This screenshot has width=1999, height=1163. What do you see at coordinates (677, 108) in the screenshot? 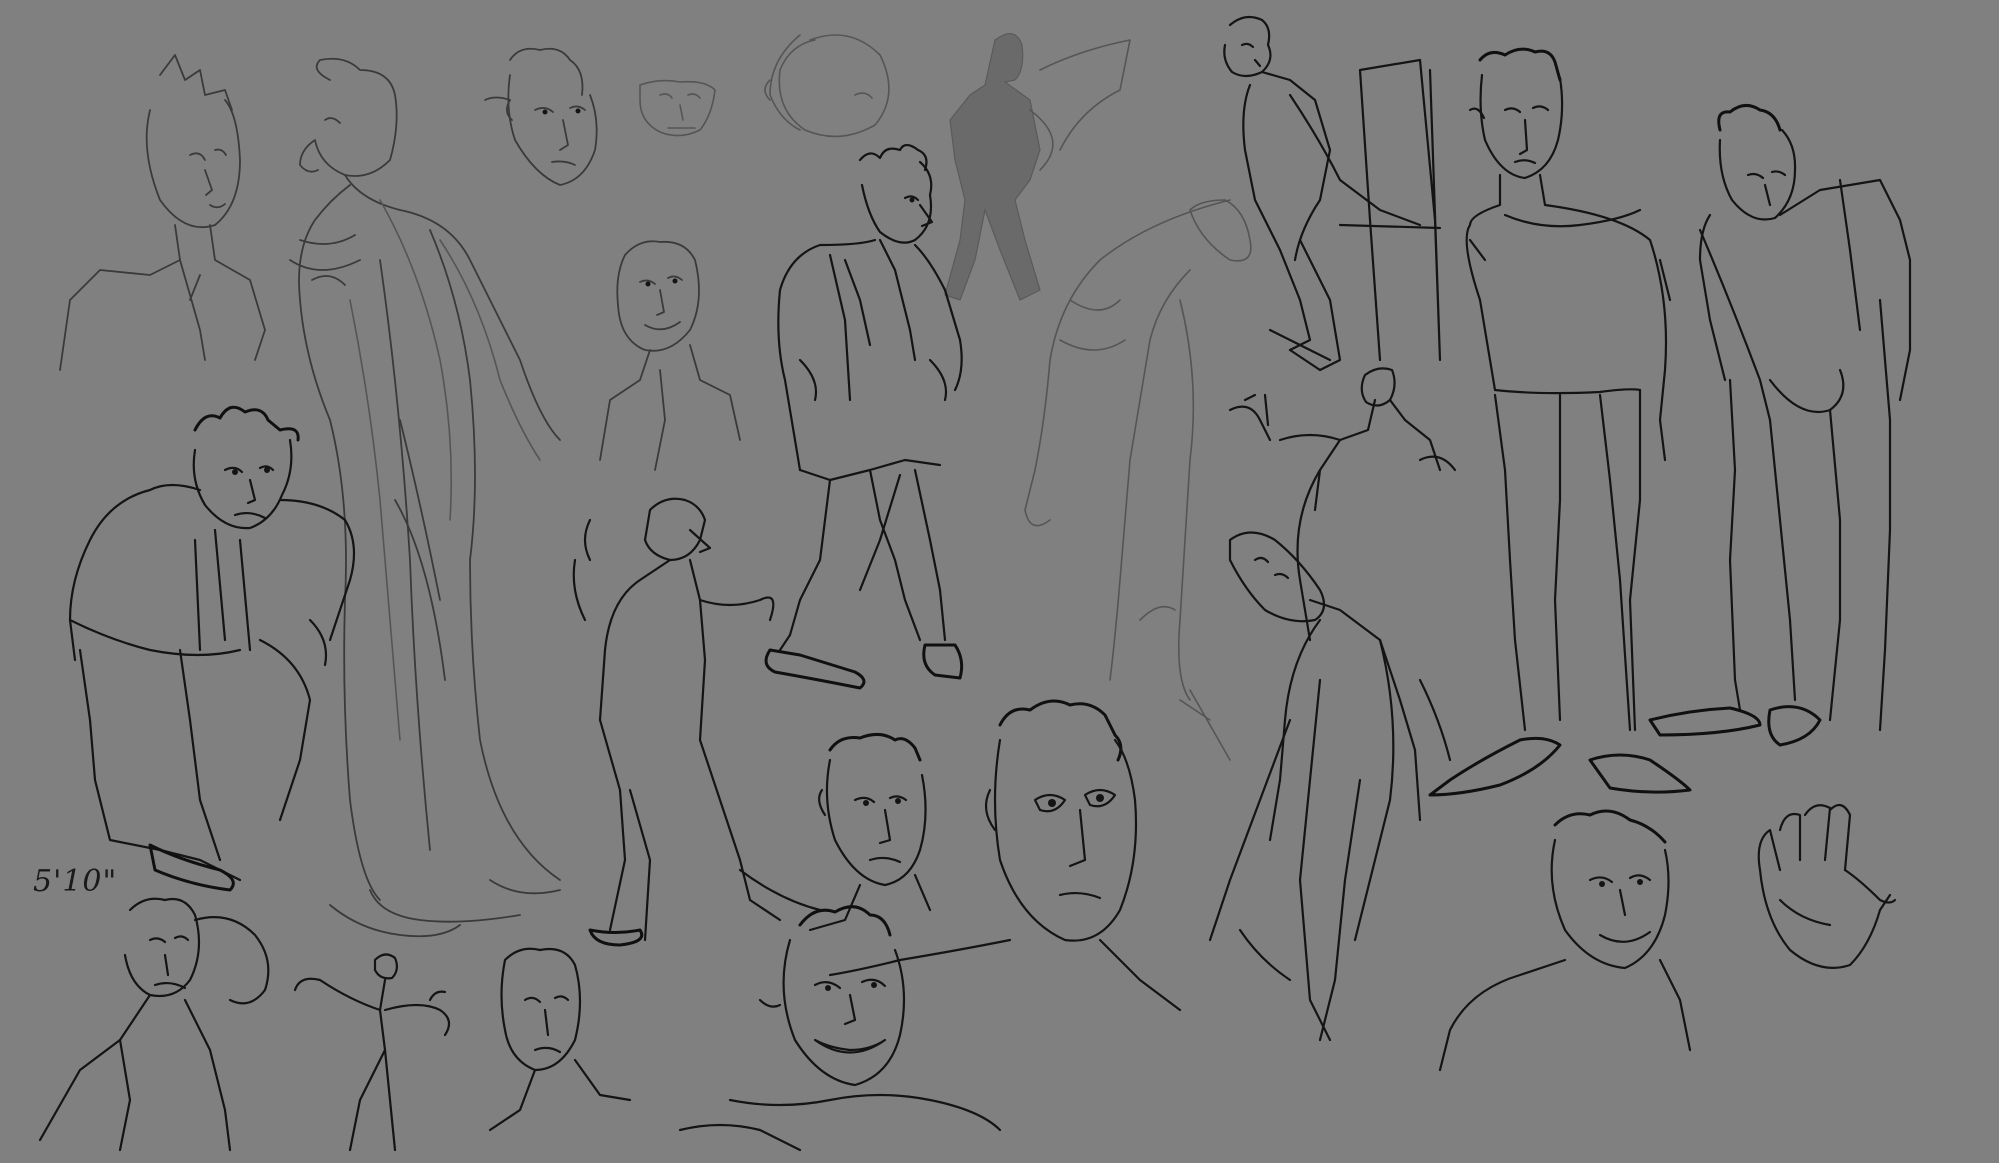
I see `sketch-face-tiny` at bounding box center [677, 108].